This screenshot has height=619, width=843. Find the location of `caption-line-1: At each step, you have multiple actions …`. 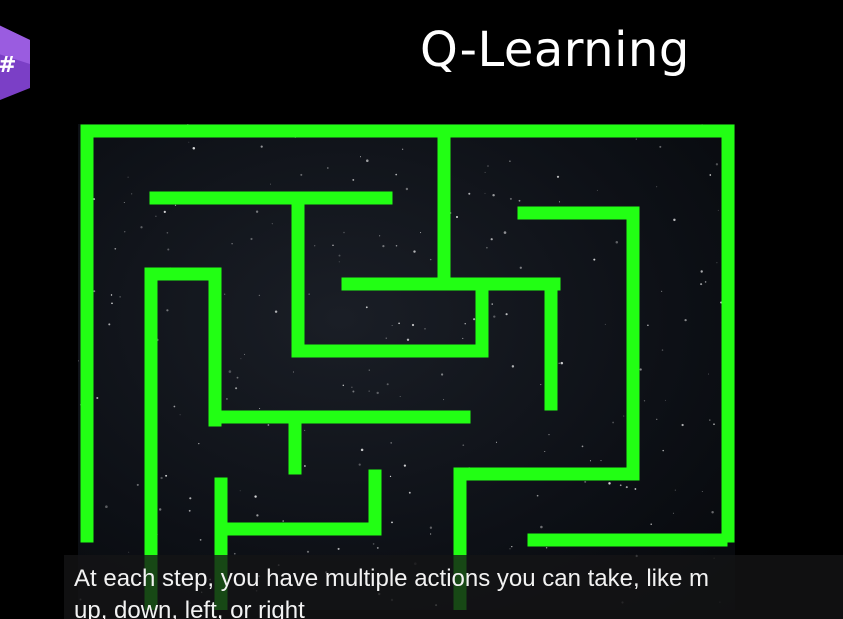

caption-line-1: At each step, you have multiple actions … is located at coordinates (392, 578).